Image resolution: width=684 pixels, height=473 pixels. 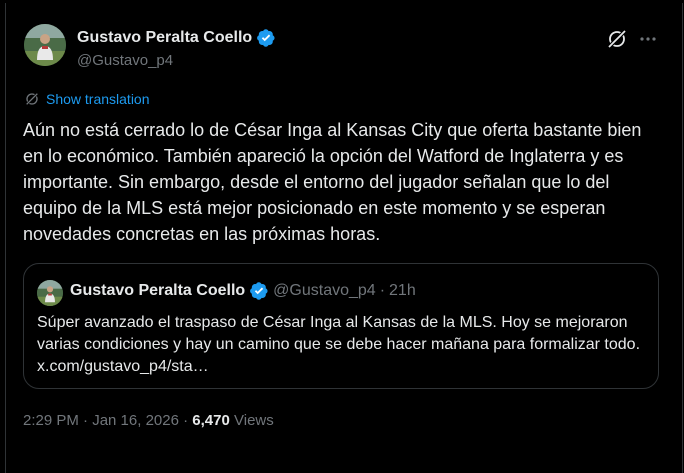 What do you see at coordinates (164, 38) in the screenshot?
I see `author-display-name: Gustavo Peralta Coello` at bounding box center [164, 38].